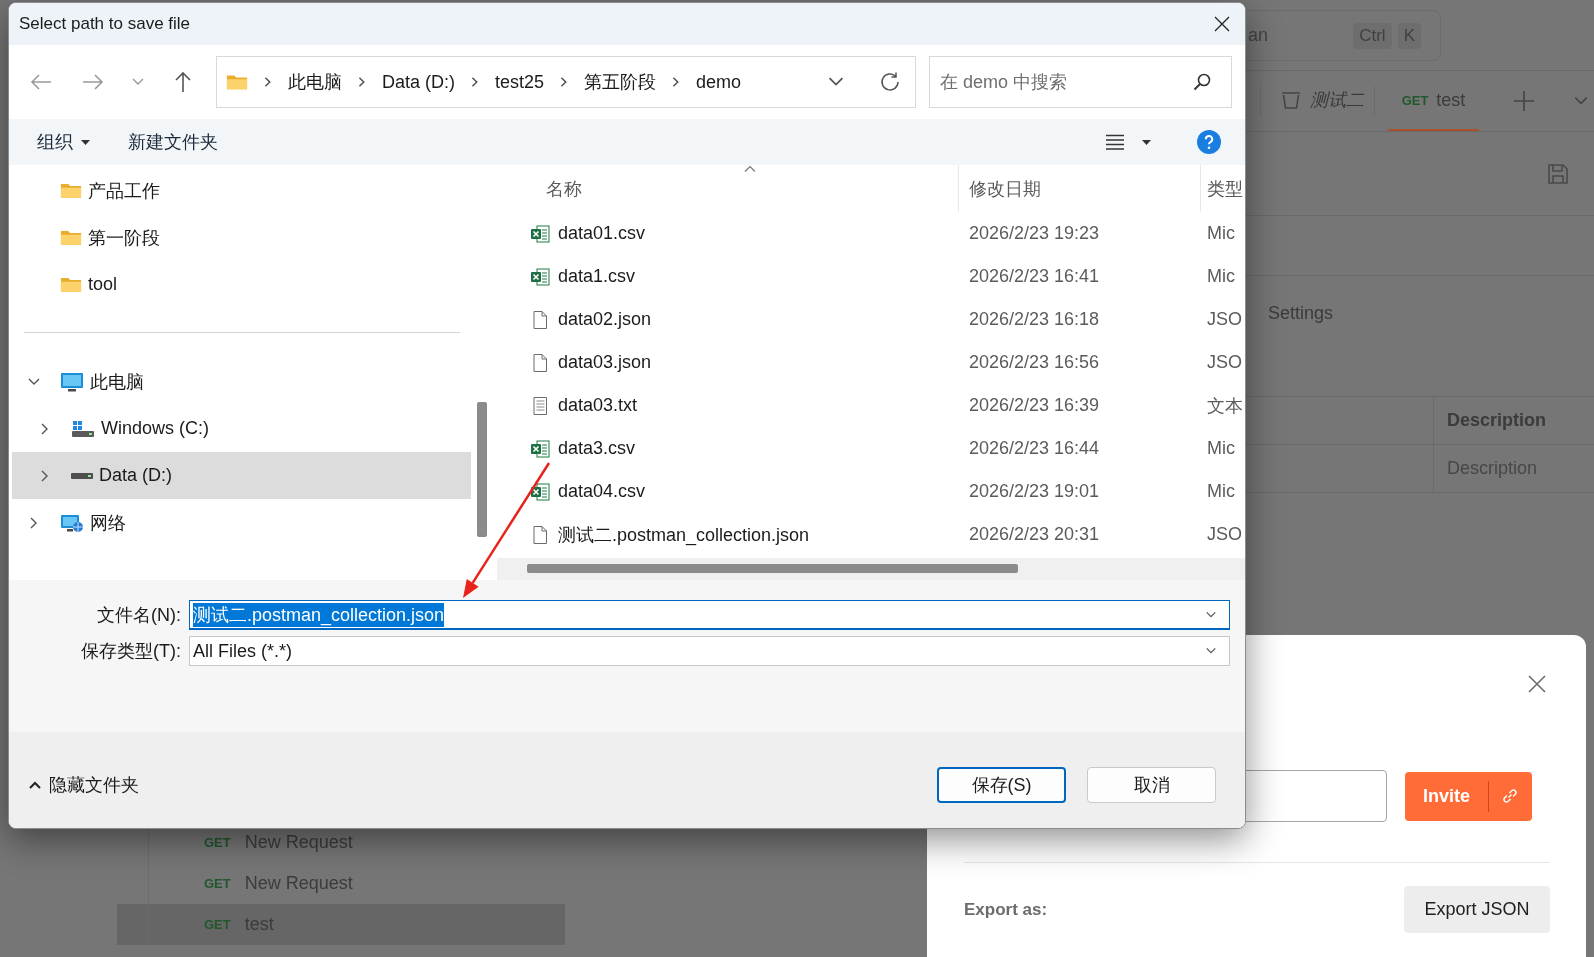 The width and height of the screenshot is (1594, 957). I want to click on folder-item: tool, so click(241, 284).